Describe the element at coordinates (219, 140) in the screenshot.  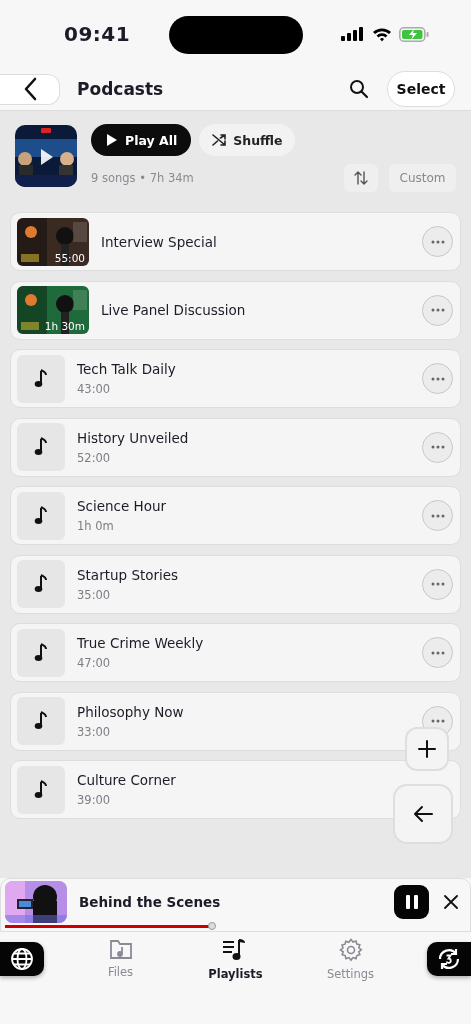
I see `shuffle-icon` at that location.